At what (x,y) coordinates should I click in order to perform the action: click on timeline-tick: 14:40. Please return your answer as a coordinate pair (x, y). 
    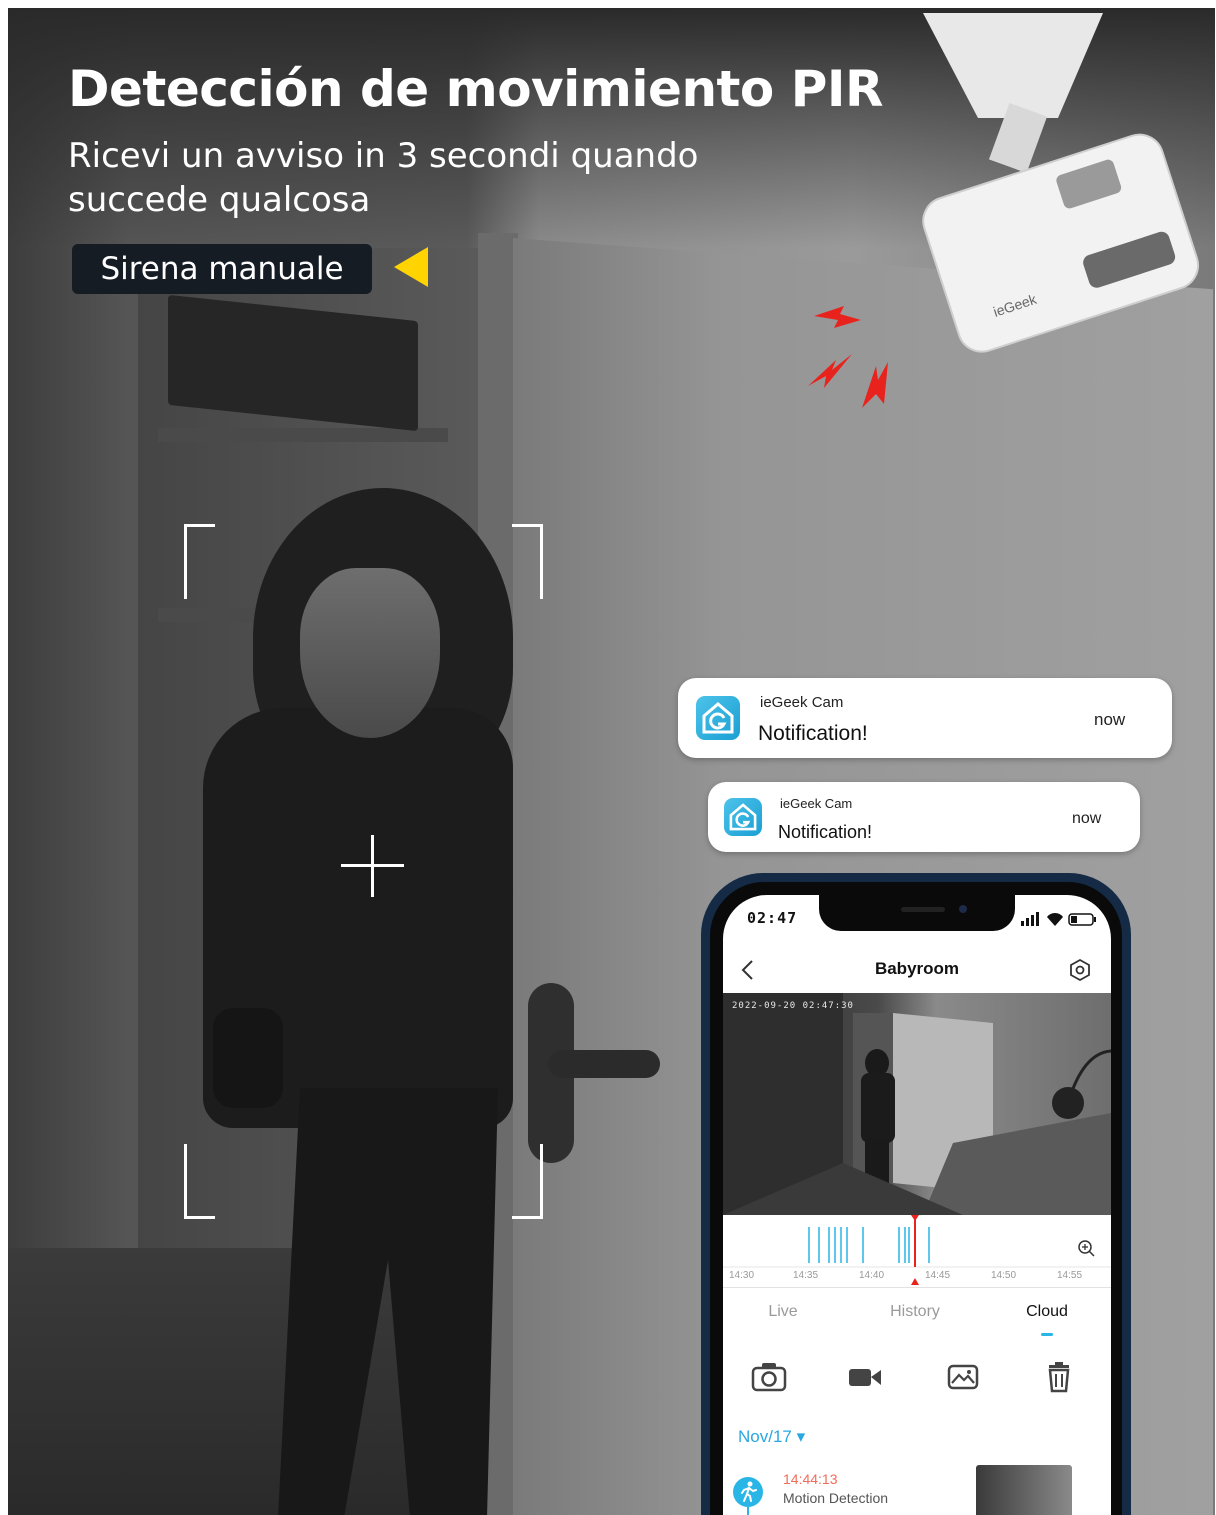
    Looking at the image, I should click on (872, 1275).